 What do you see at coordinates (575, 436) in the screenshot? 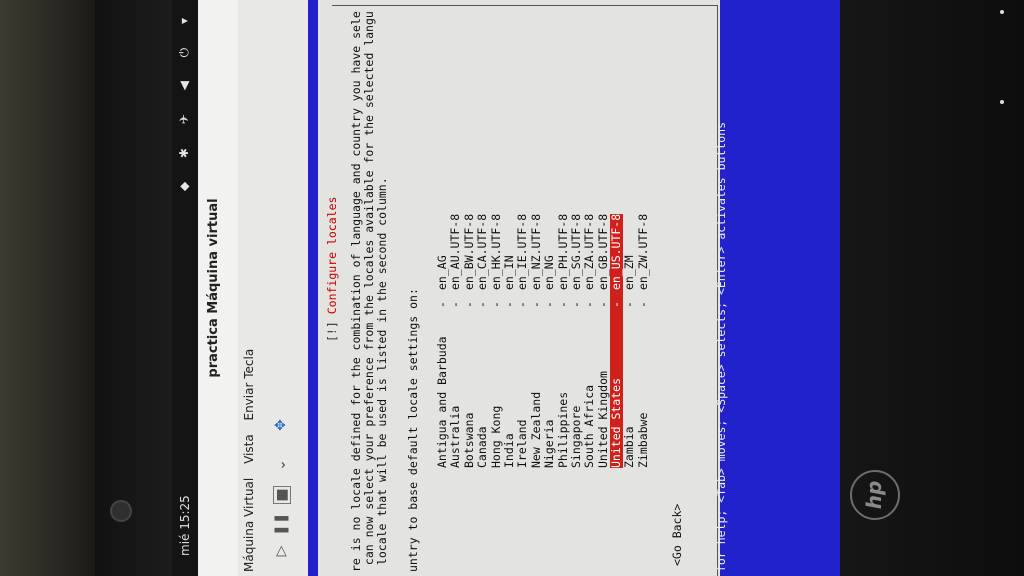
I see `country-label: Singapore` at bounding box center [575, 436].